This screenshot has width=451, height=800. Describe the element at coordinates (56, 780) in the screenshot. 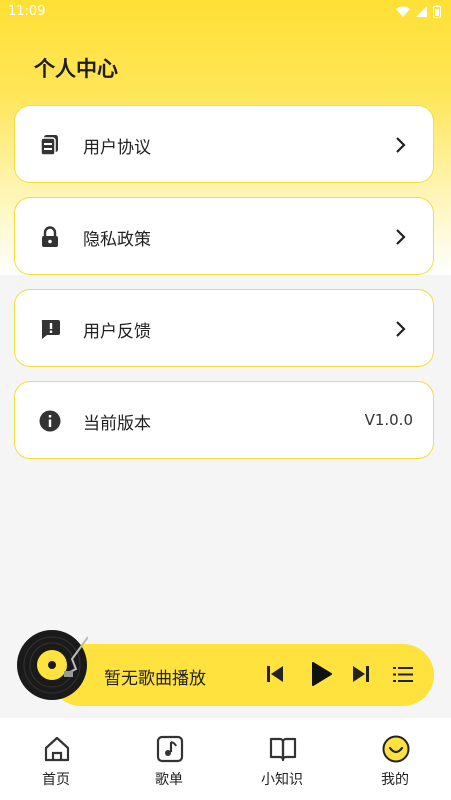

I see `tab-label: 首页` at that location.